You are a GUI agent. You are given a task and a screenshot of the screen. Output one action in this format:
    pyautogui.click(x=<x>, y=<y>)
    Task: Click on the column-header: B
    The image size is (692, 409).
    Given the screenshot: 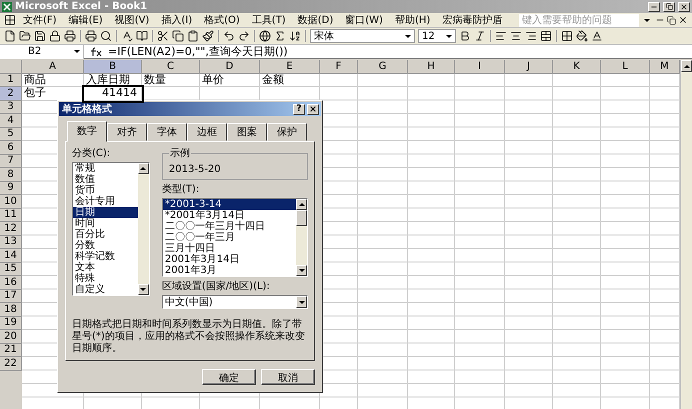 What is the action you would take?
    pyautogui.click(x=113, y=67)
    